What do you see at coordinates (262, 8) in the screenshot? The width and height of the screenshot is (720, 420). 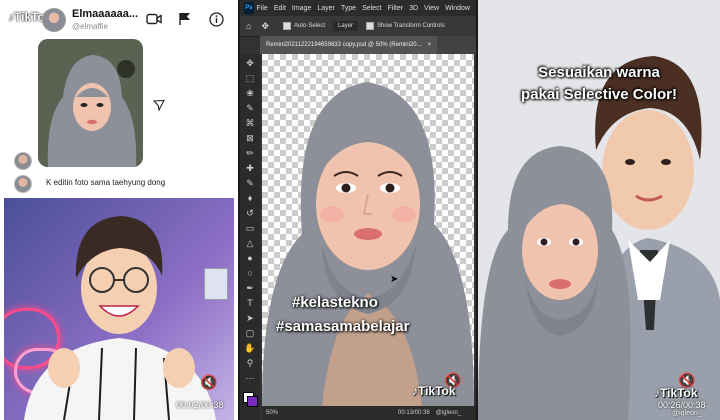 I see `menu-item-file: File` at bounding box center [262, 8].